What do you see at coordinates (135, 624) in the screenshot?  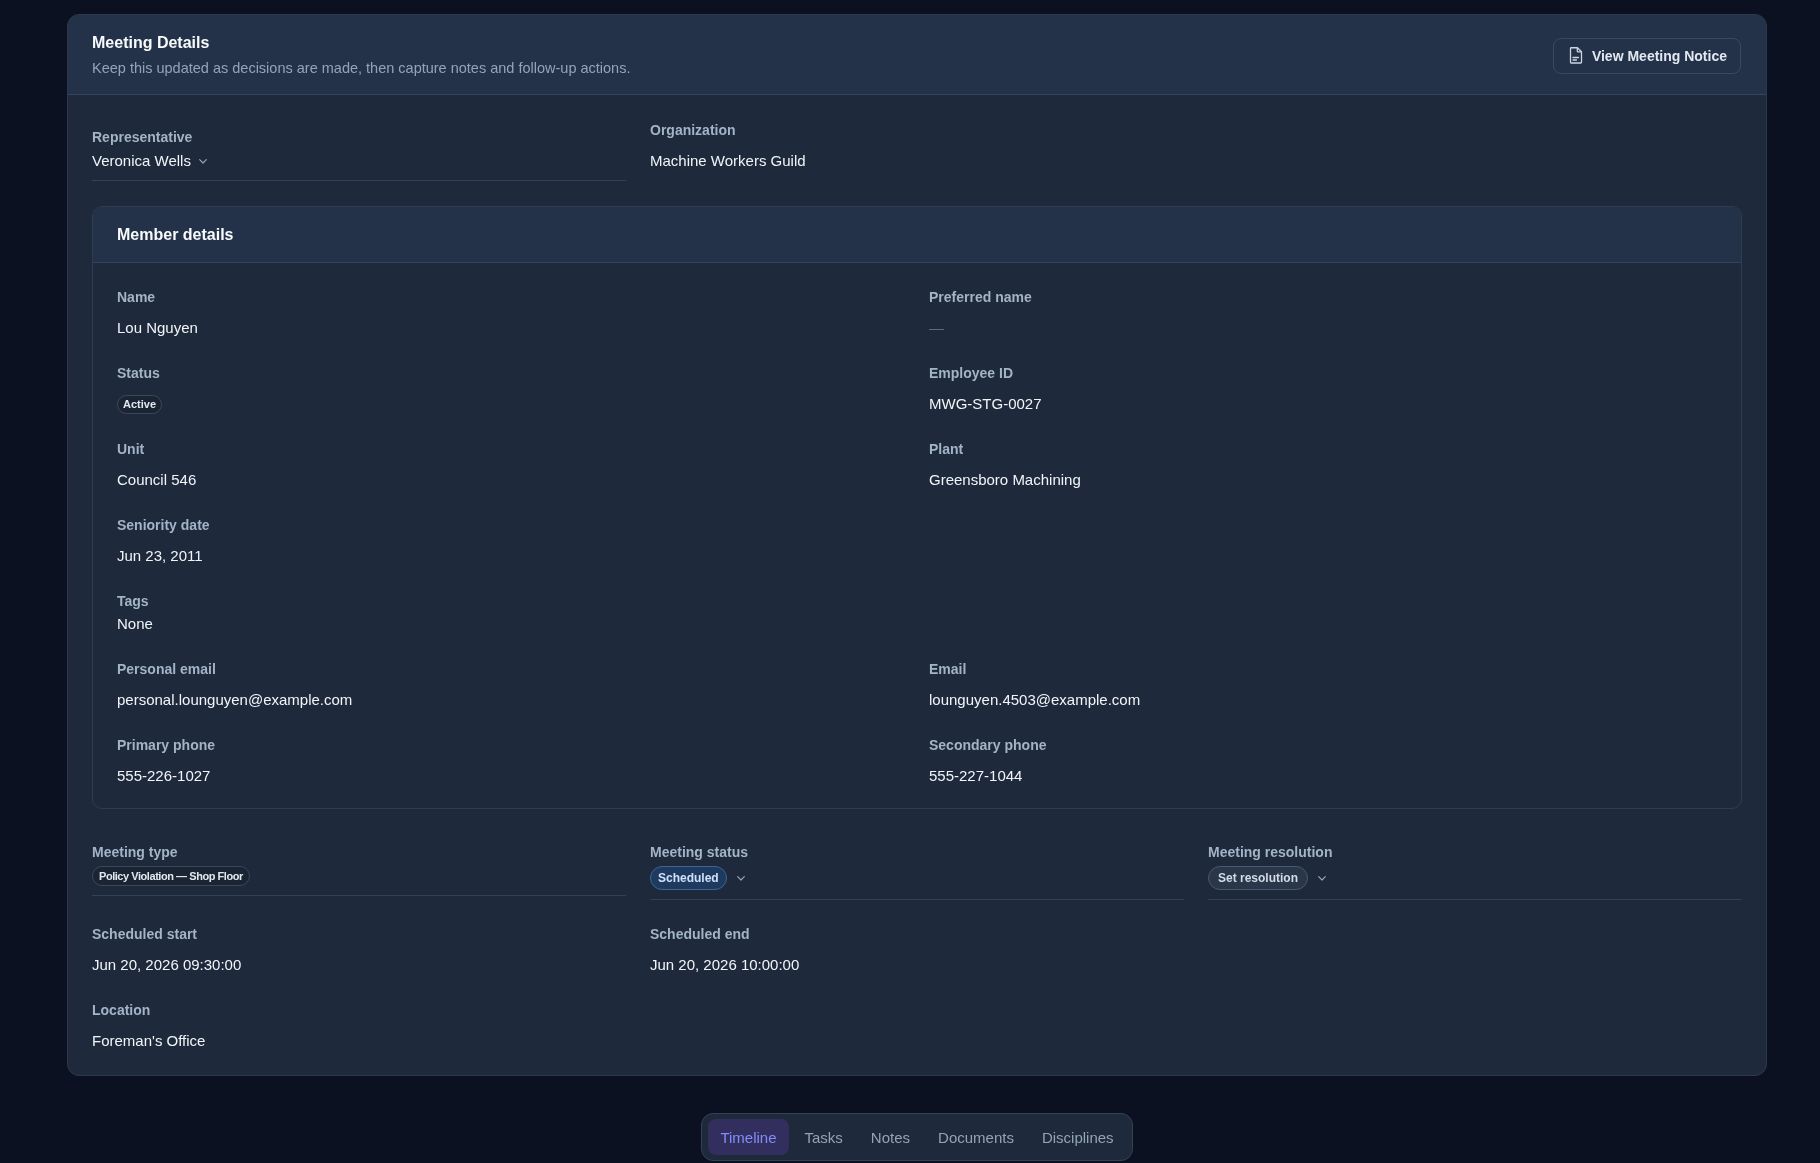 I see `field-value: None` at bounding box center [135, 624].